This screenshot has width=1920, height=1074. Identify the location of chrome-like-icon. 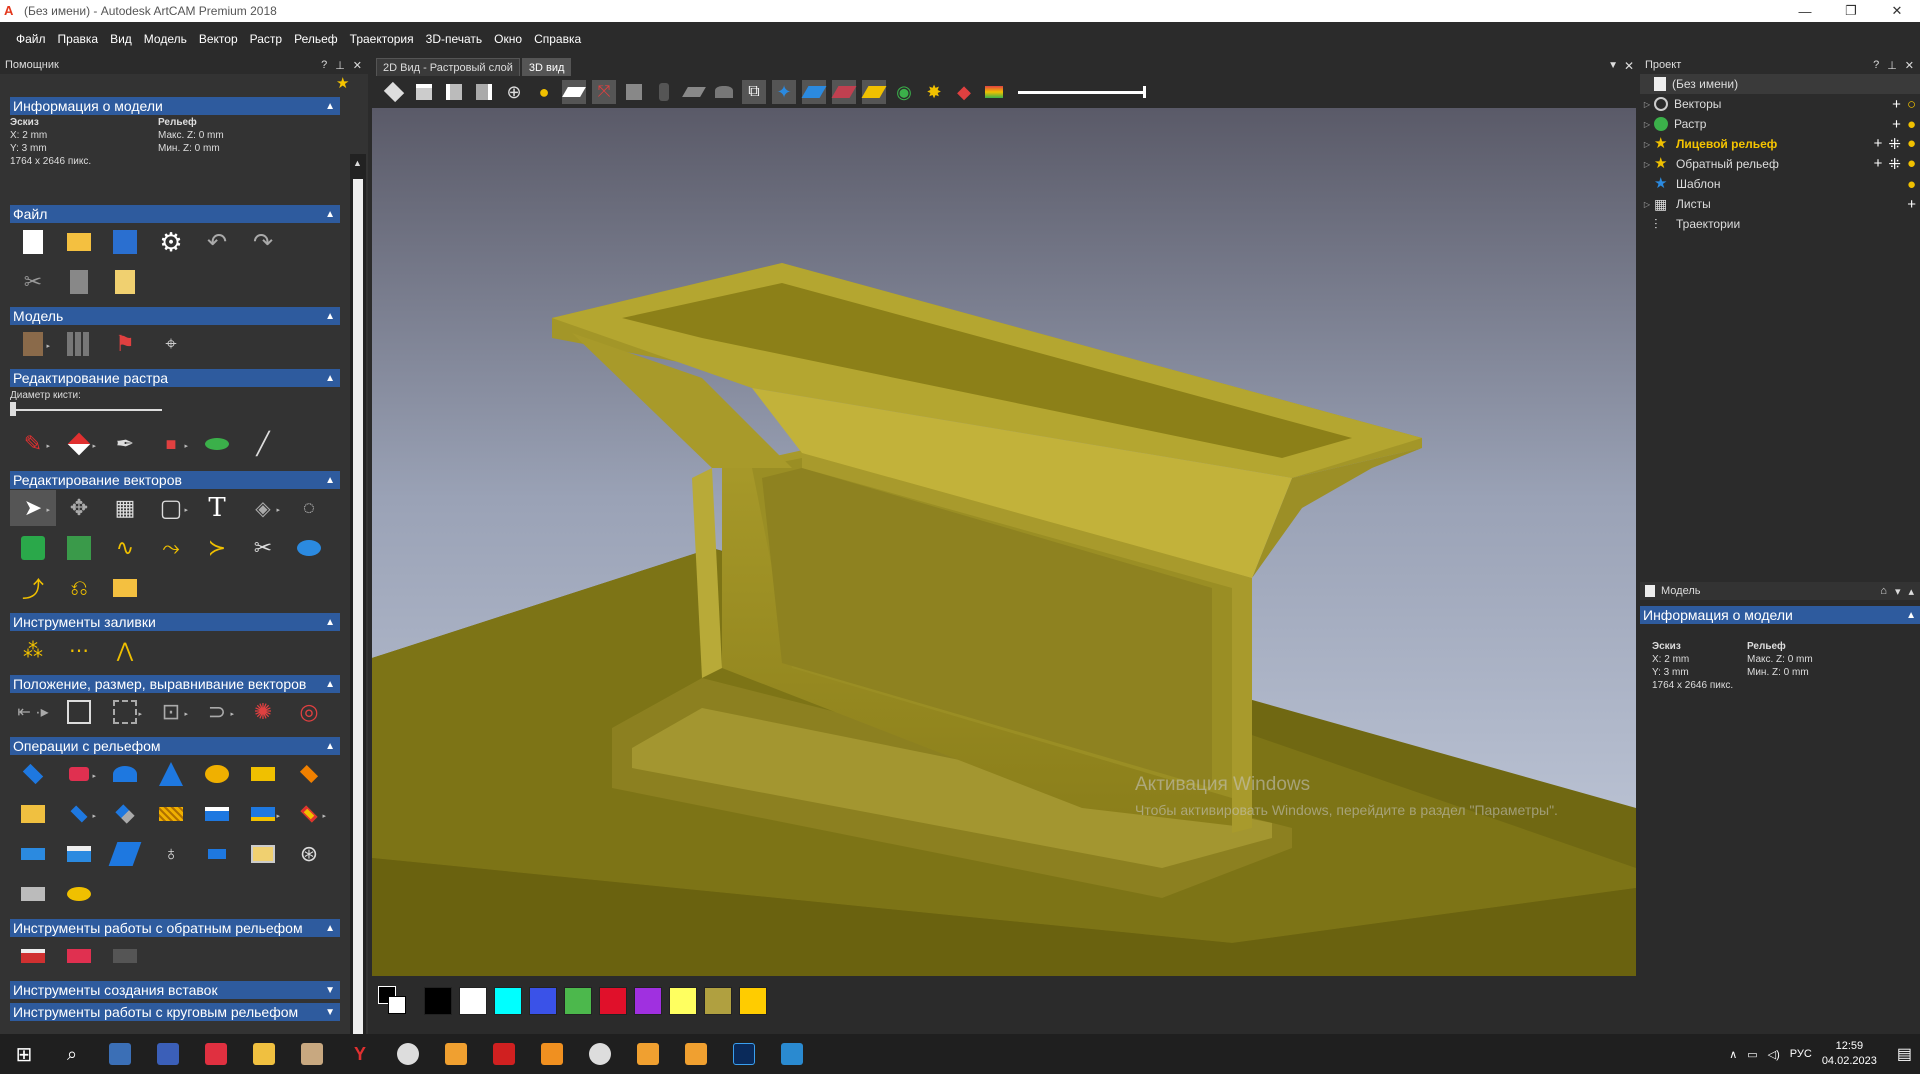
(408, 1054).